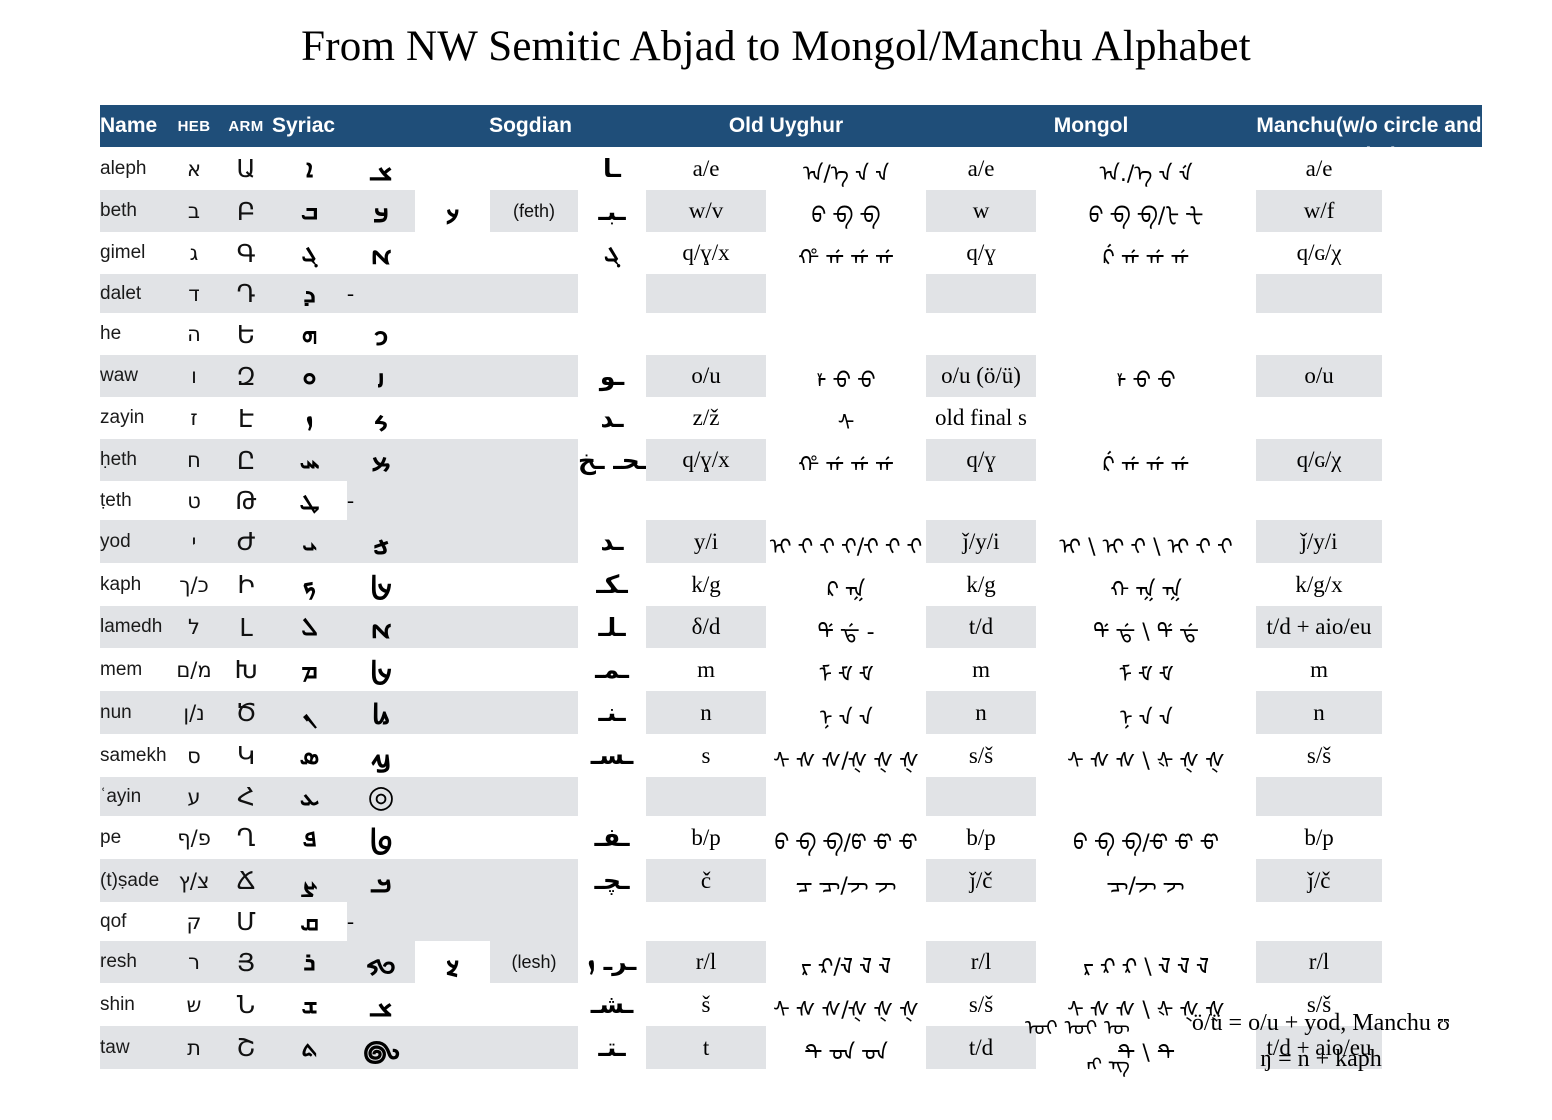  What do you see at coordinates (246, 584) in the screenshot?
I see `cell-arm: Ի` at bounding box center [246, 584].